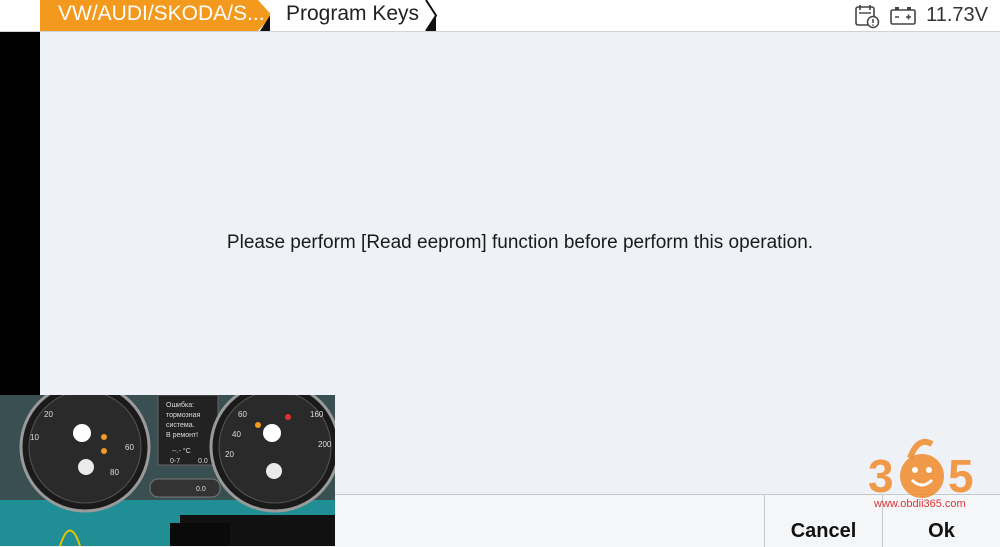 Image resolution: width=1000 pixels, height=547 pixels. What do you see at coordinates (180, 425) in the screenshot?
I see `cluster-screen-line3: система.` at bounding box center [180, 425].